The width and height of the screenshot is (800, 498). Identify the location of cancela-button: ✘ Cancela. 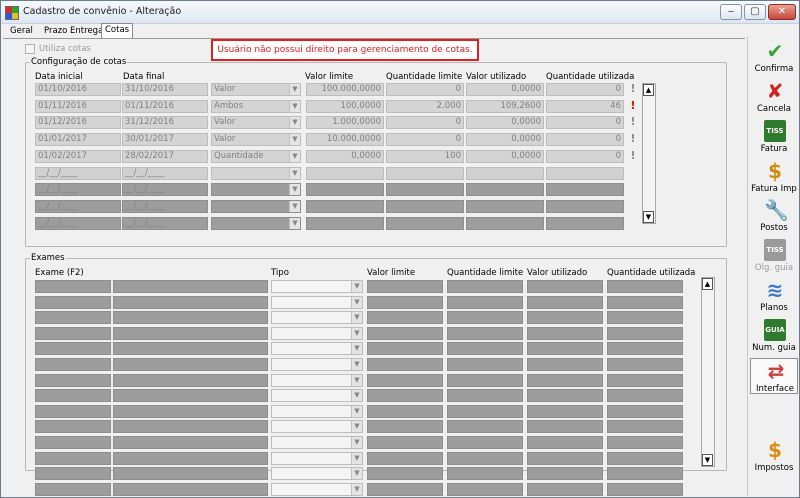
(774, 97).